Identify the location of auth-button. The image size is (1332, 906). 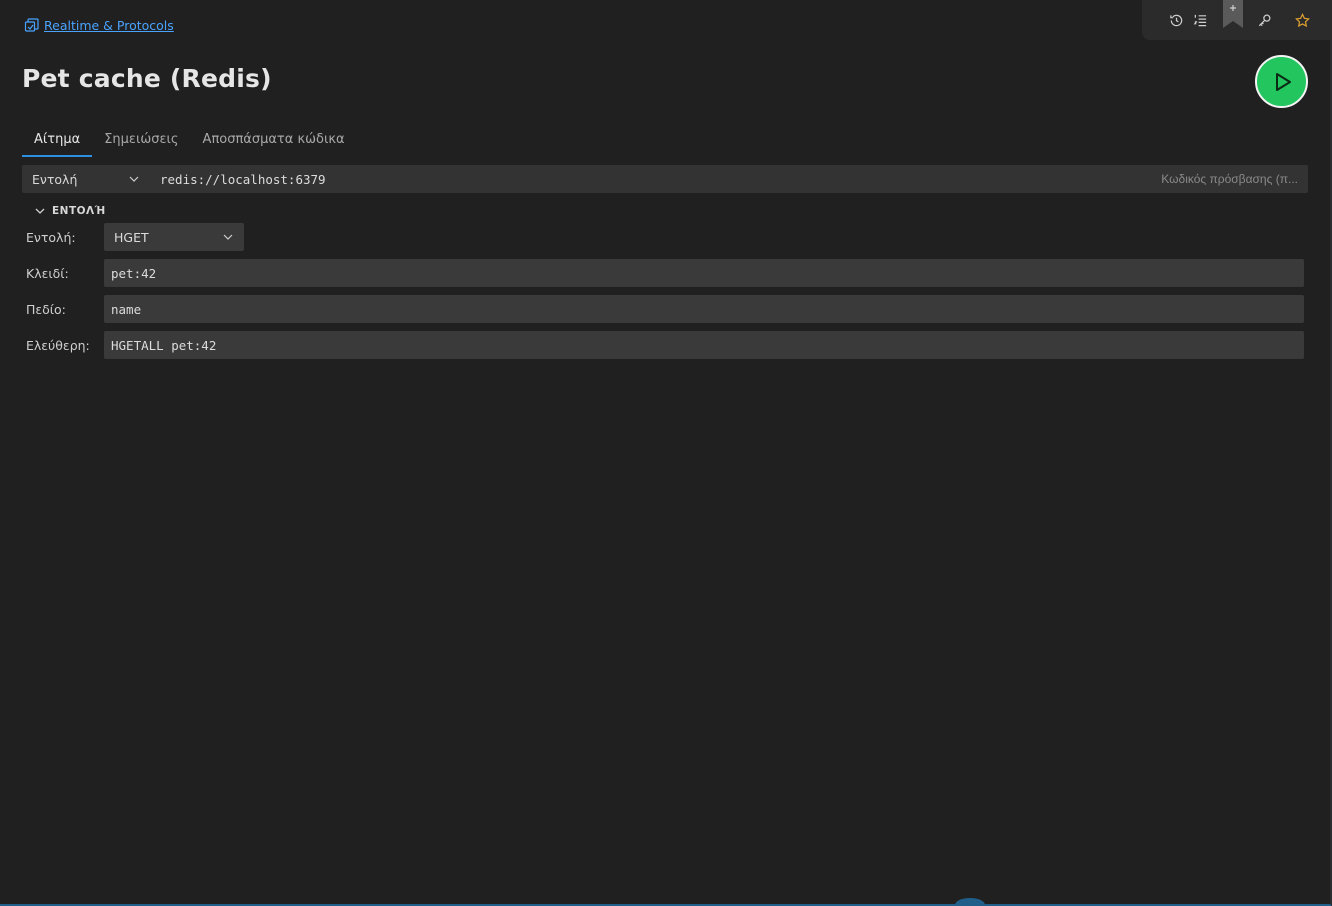
(1264, 20).